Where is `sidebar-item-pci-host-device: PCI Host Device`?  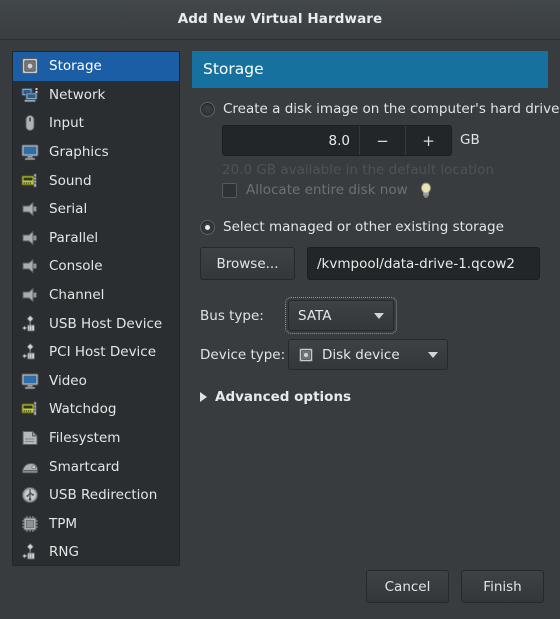 sidebar-item-pci-host-device: PCI Host Device is located at coordinates (96, 352).